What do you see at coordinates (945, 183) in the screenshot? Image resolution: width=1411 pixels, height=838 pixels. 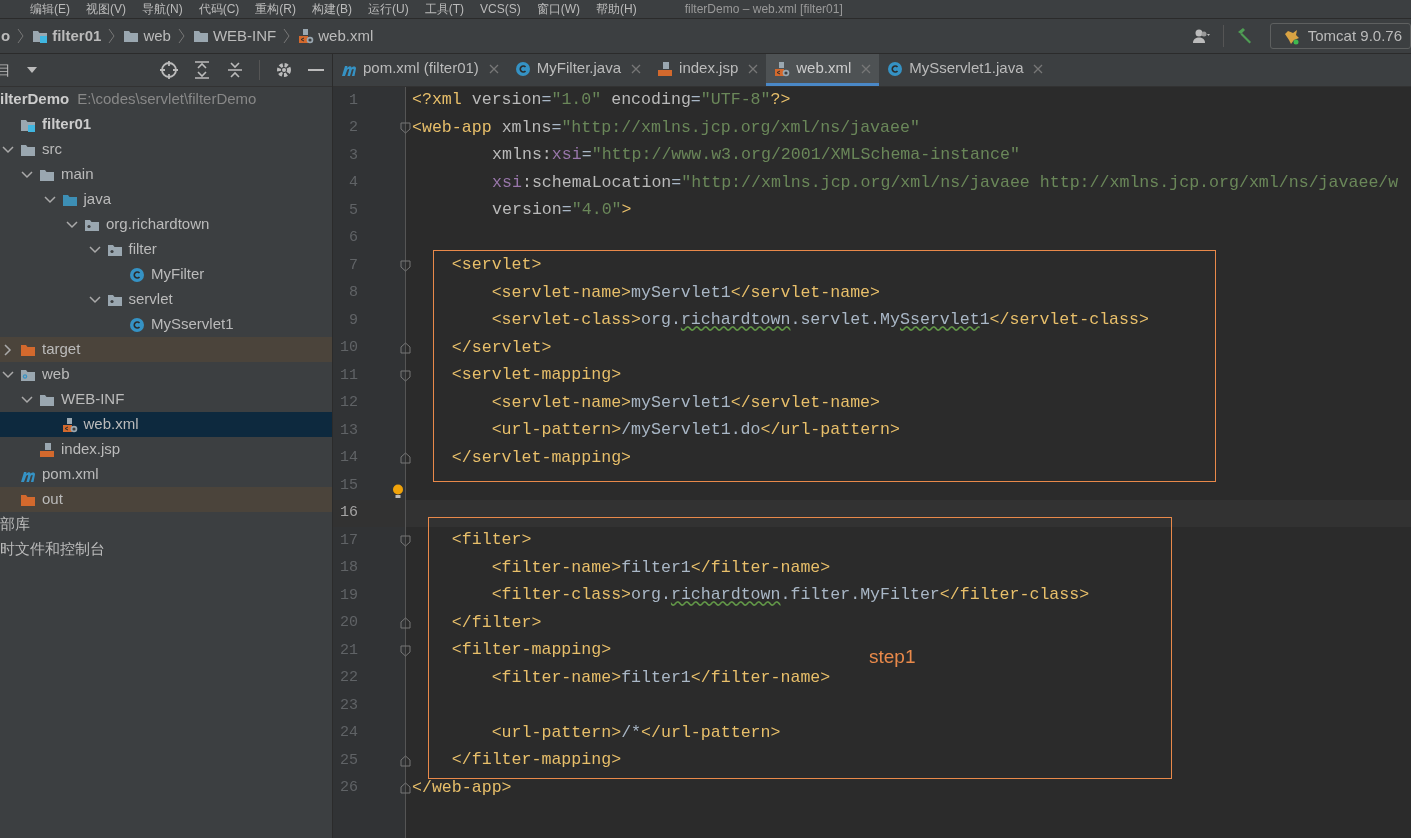 I see `code-line: xsi:schemaLocation="http://xmlns.jcp.org/xml/ns/javaee http://xmlns.jcp.org/xml/ns/javaee/w` at bounding box center [945, 183].